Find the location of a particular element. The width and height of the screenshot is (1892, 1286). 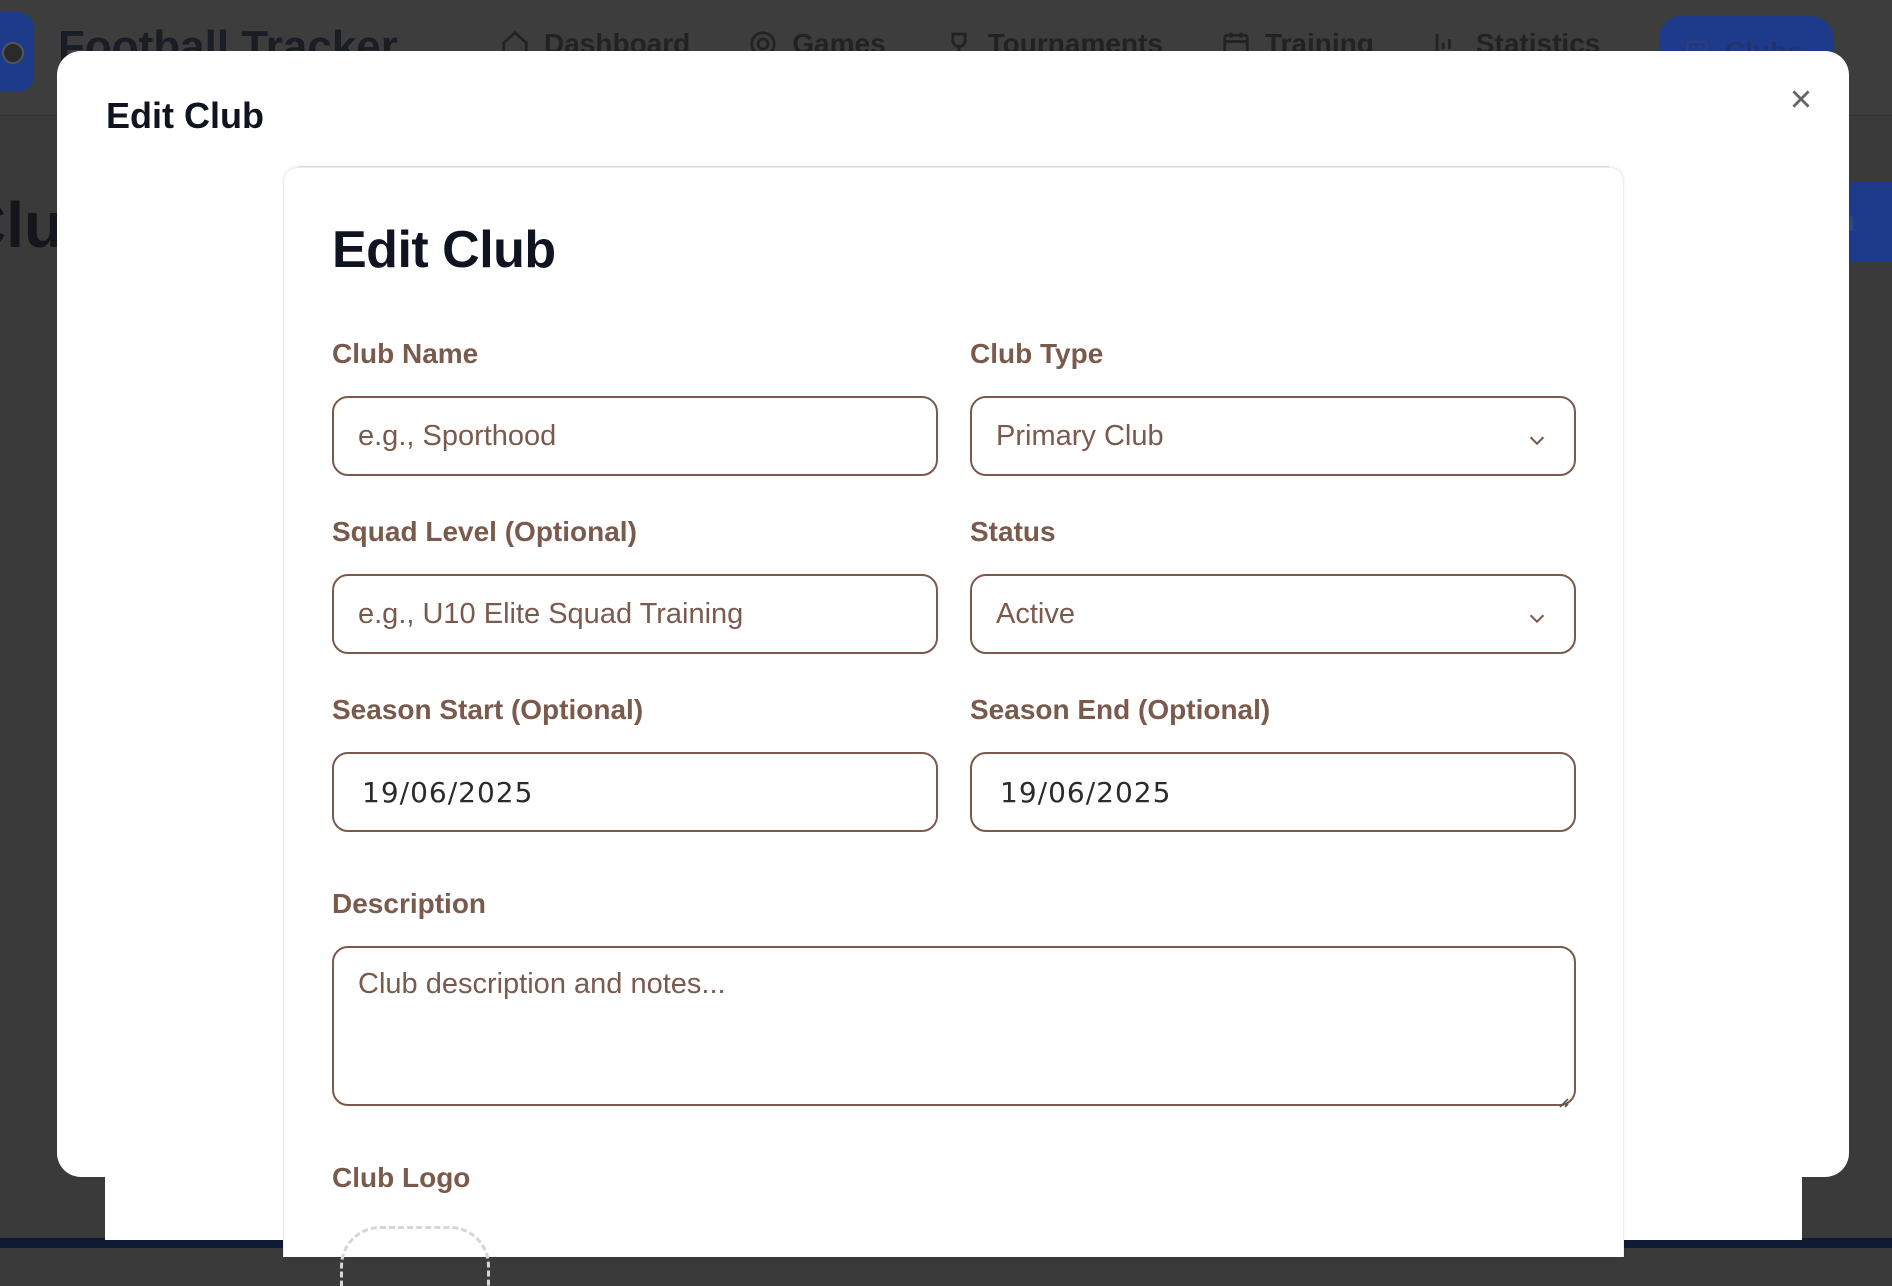

season-end-date-input: 19/06/2025 is located at coordinates (1273, 792).